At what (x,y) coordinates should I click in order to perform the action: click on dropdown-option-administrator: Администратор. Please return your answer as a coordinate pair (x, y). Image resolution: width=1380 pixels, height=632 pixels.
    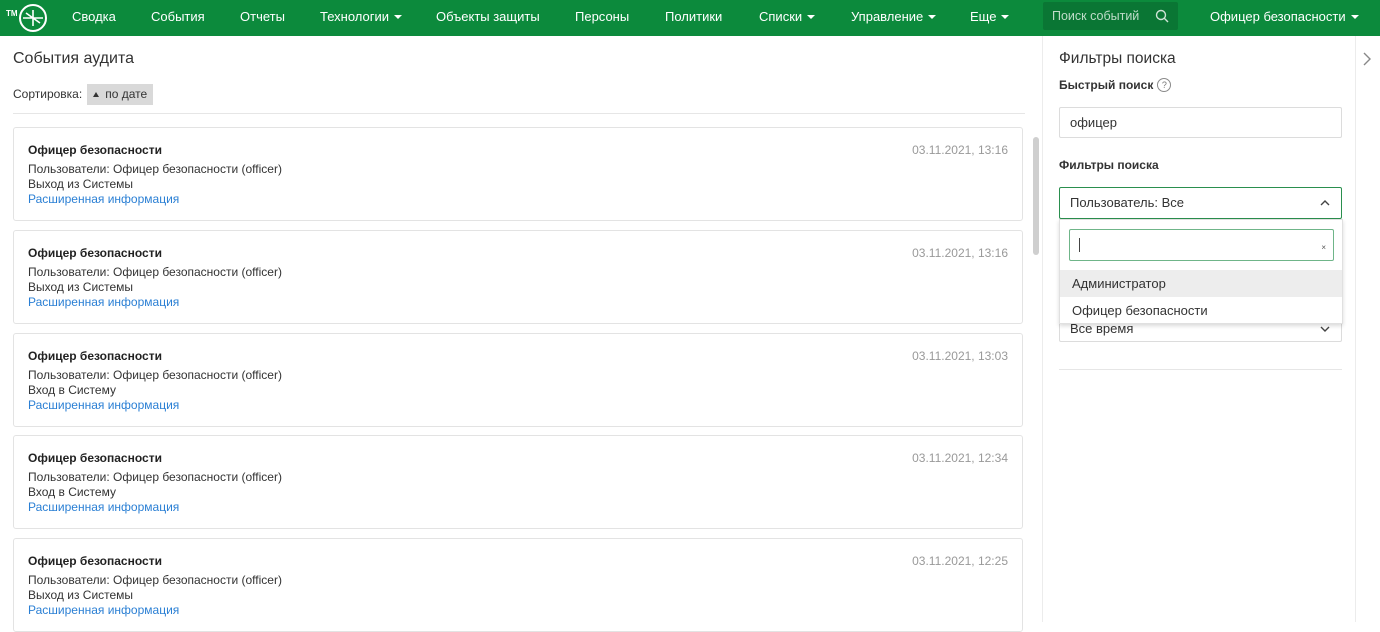
    Looking at the image, I should click on (1201, 283).